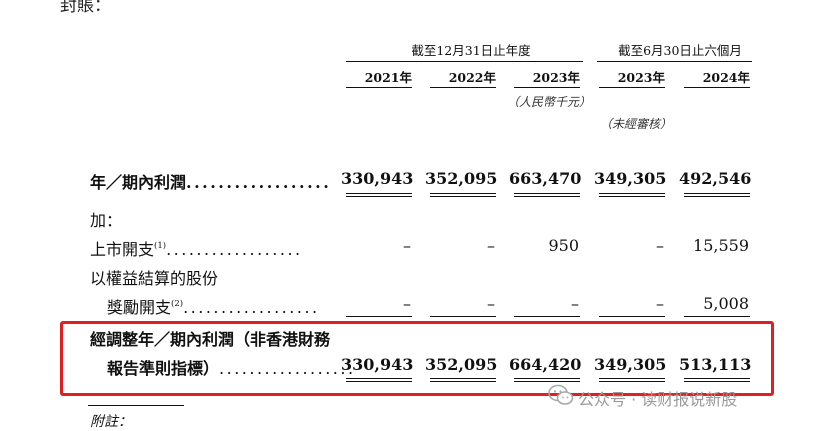  I want to click on listing-2024-h1: 15,559, so click(721, 245).